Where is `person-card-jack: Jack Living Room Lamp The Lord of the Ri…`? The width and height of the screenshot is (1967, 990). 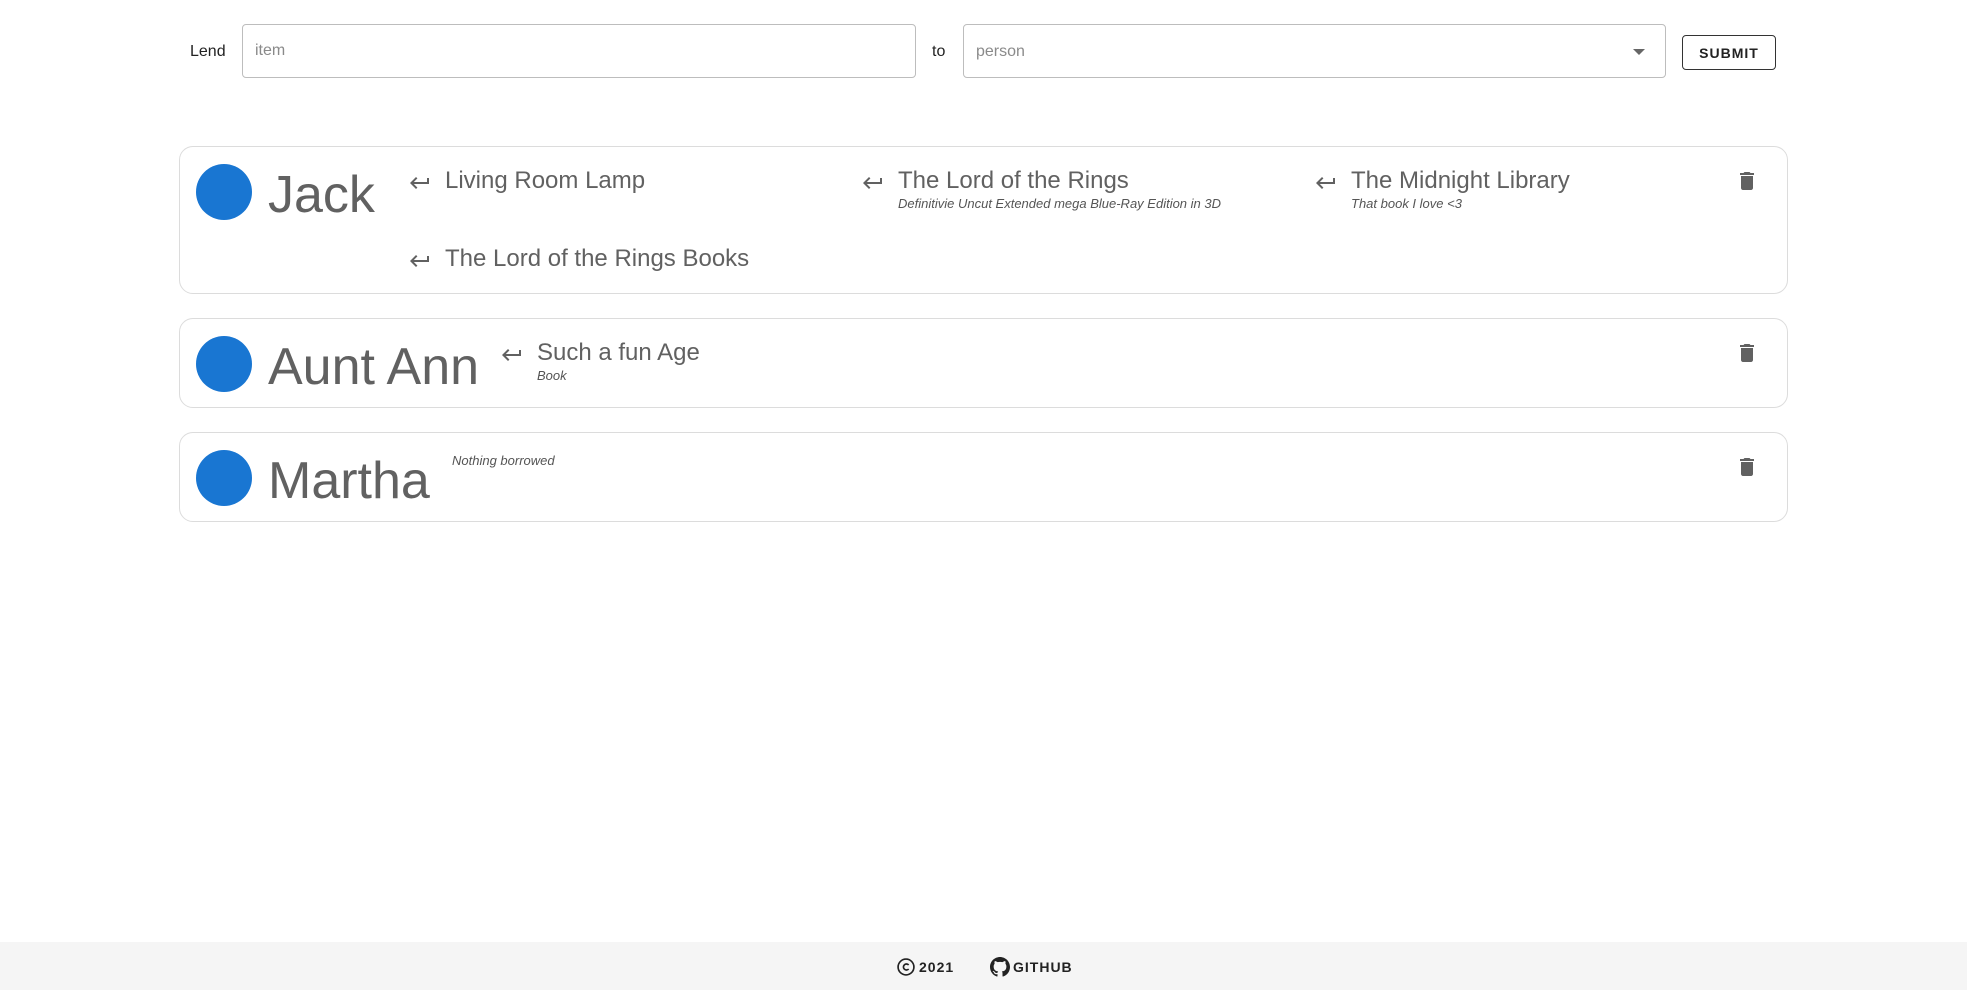 person-card-jack: Jack Living Room Lamp The Lord of the Ri… is located at coordinates (983, 220).